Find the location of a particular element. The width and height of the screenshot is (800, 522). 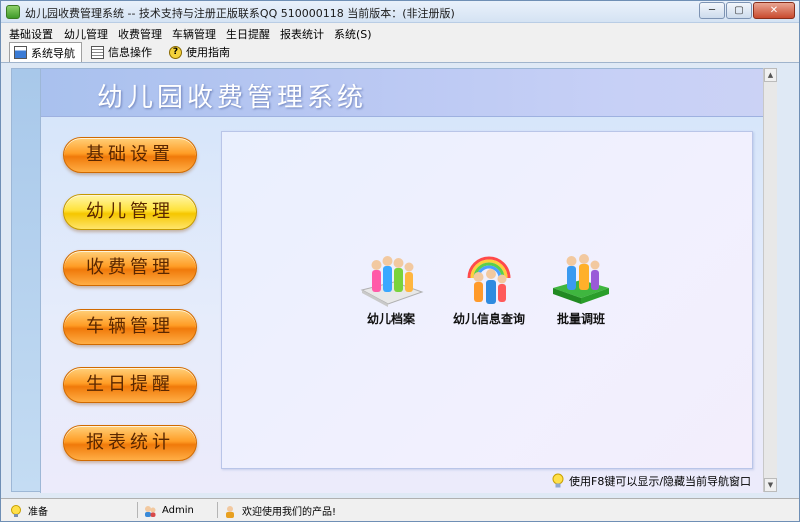

page-title: 幼儿园收费管理系统 is located at coordinates (232, 98).